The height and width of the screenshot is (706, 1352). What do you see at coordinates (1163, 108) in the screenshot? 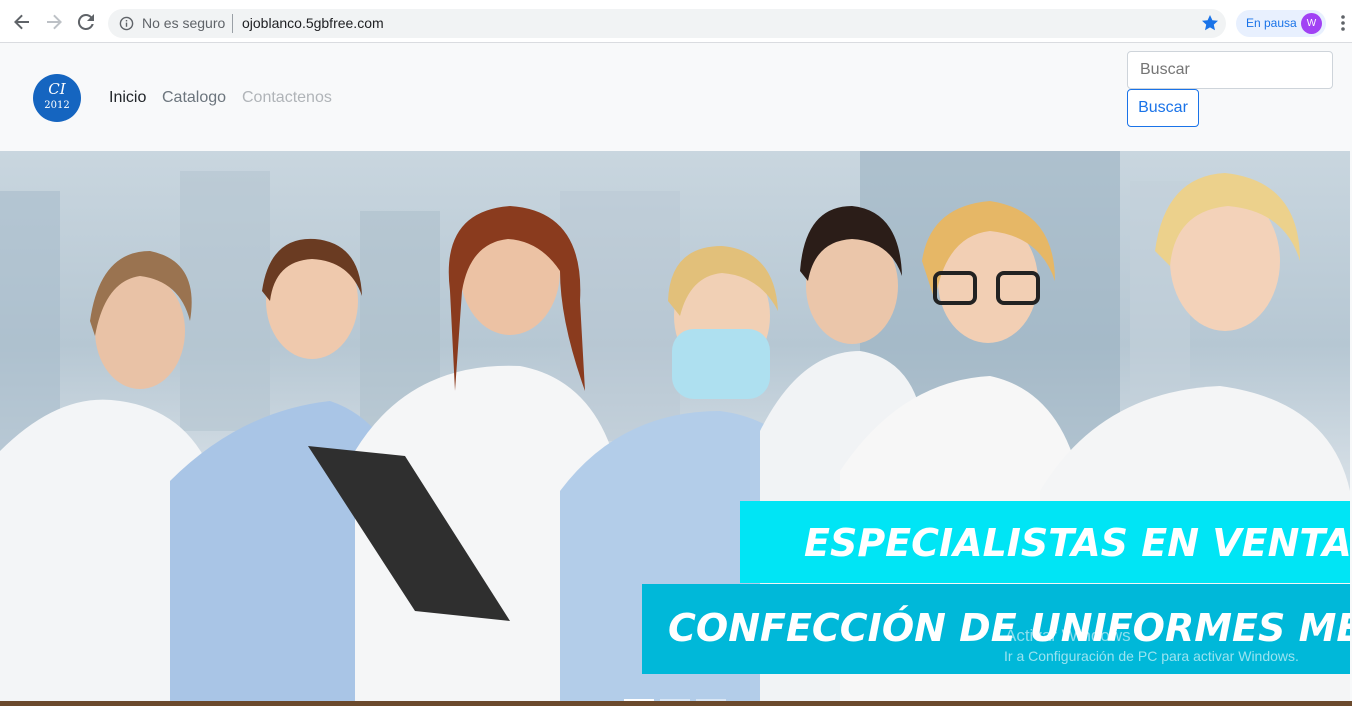
I see `search-button: Buscar` at bounding box center [1163, 108].